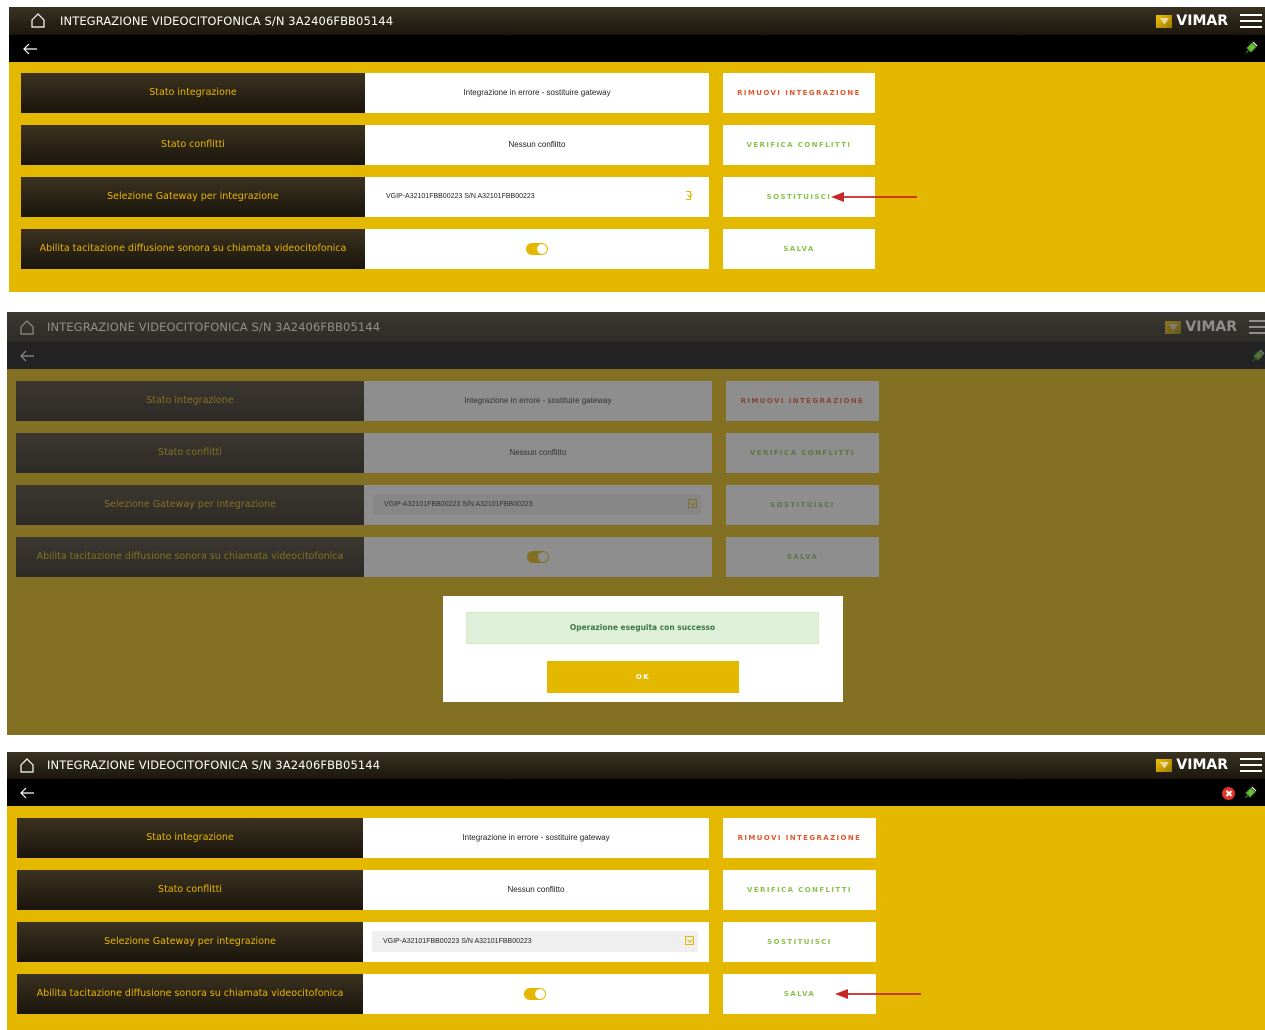 The height and width of the screenshot is (1030, 1265). I want to click on success-dialog: Operazione eseguita con successo OK, so click(643, 649).